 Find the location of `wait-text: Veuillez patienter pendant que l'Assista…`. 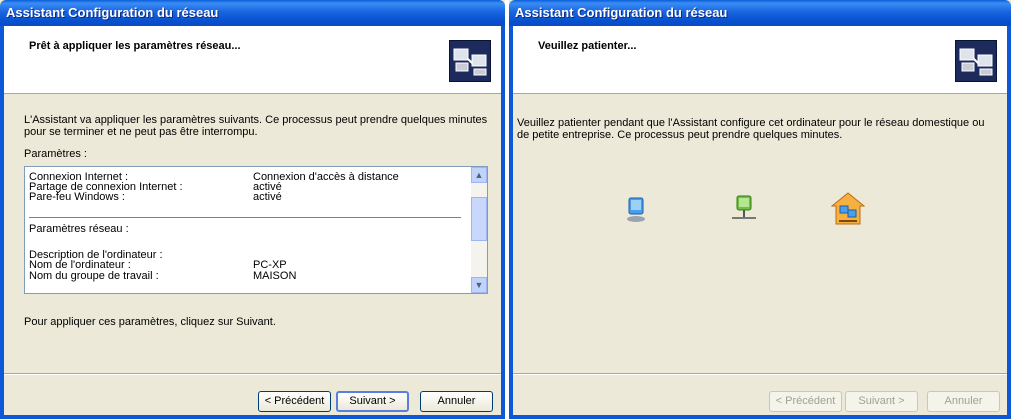

wait-text: Veuillez patienter pendant que l'Assista… is located at coordinates (751, 129).